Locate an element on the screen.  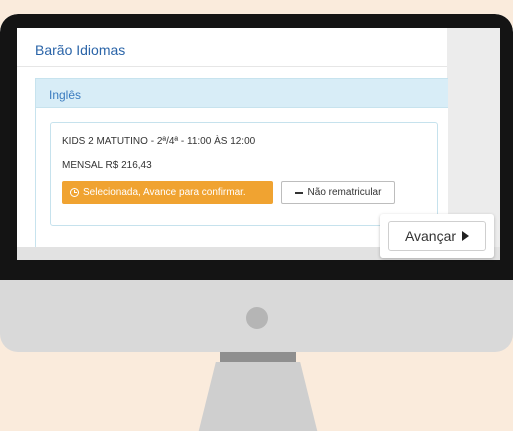
play-icon is located at coordinates (466, 236).